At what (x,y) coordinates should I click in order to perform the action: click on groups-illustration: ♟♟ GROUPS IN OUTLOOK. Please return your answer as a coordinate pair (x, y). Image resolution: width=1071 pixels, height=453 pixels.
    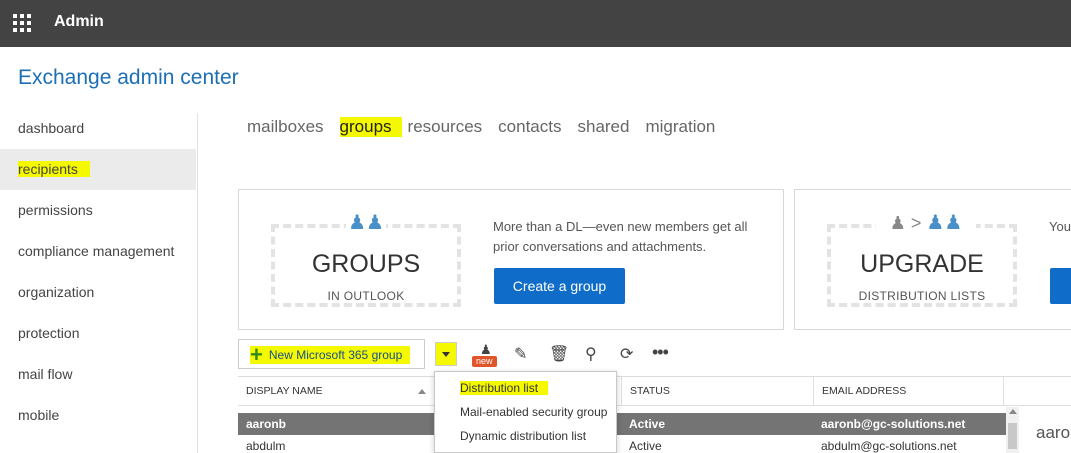
    Looking at the image, I should click on (366, 258).